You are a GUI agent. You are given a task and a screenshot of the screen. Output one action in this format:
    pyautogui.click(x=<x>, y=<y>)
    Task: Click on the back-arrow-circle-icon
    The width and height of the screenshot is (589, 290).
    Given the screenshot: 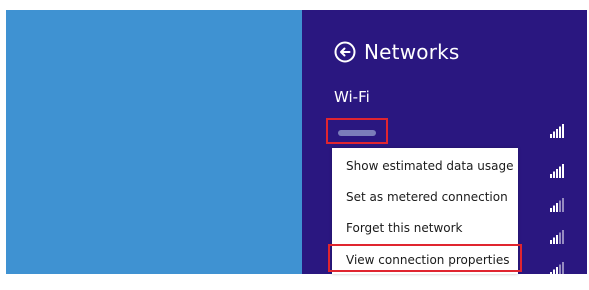 What is the action you would take?
    pyautogui.click(x=345, y=52)
    